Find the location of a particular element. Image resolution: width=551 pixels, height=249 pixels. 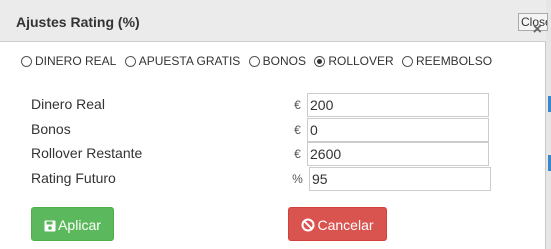

radio-dinero-real: DINERO REAL is located at coordinates (68, 61).